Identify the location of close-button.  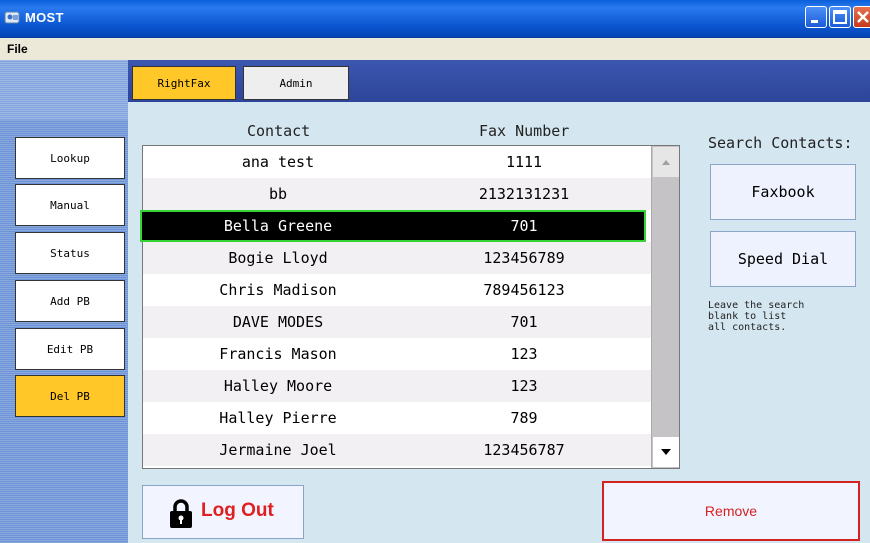
(861, 17).